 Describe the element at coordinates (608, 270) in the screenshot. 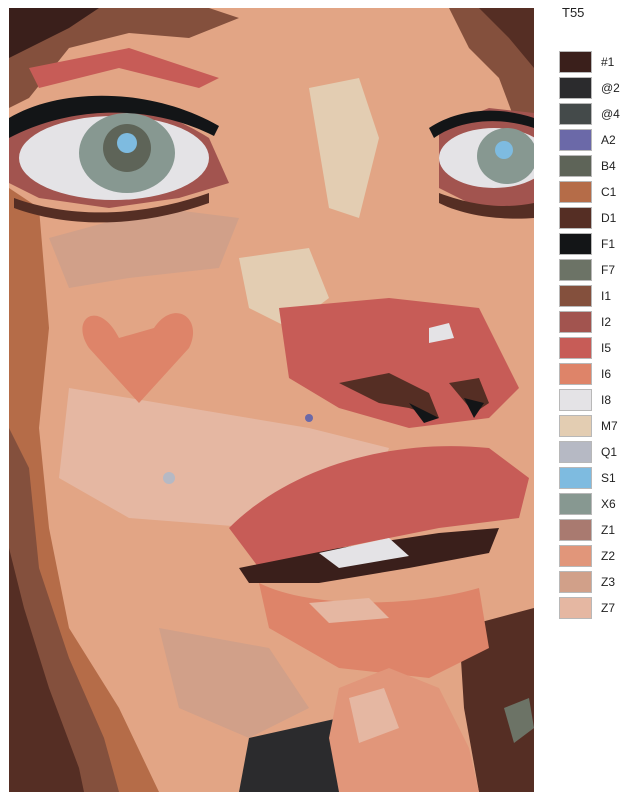

I see `color-code-label: F7` at that location.